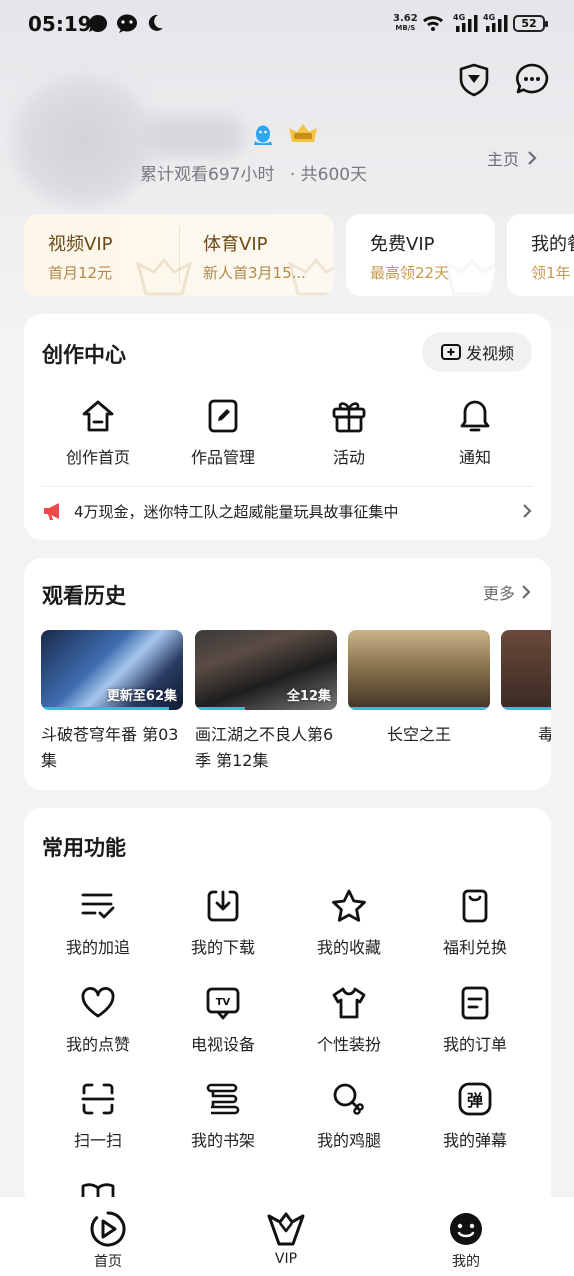  Describe the element at coordinates (410, 273) in the screenshot. I see `vip-card-subtitle: 最高领22天` at that location.